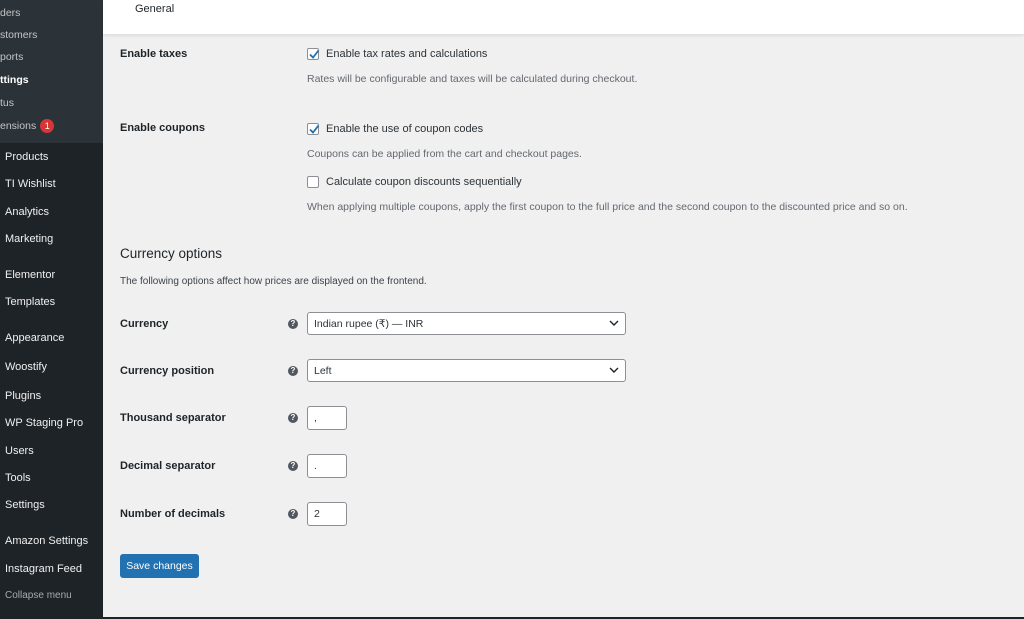 The width and height of the screenshot is (1024, 619). I want to click on number-of-decimals-help-icon: ?, so click(293, 514).